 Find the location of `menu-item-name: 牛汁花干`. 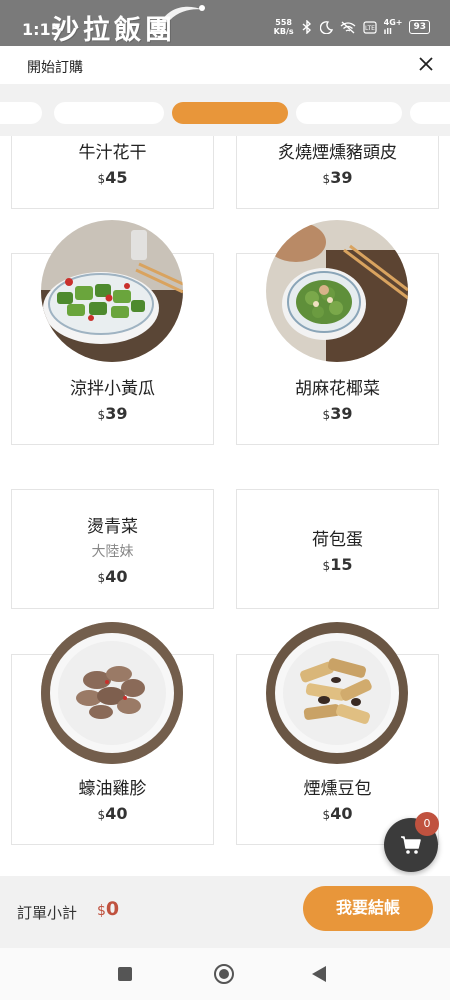

menu-item-name: 牛汁花干 is located at coordinates (112, 153).